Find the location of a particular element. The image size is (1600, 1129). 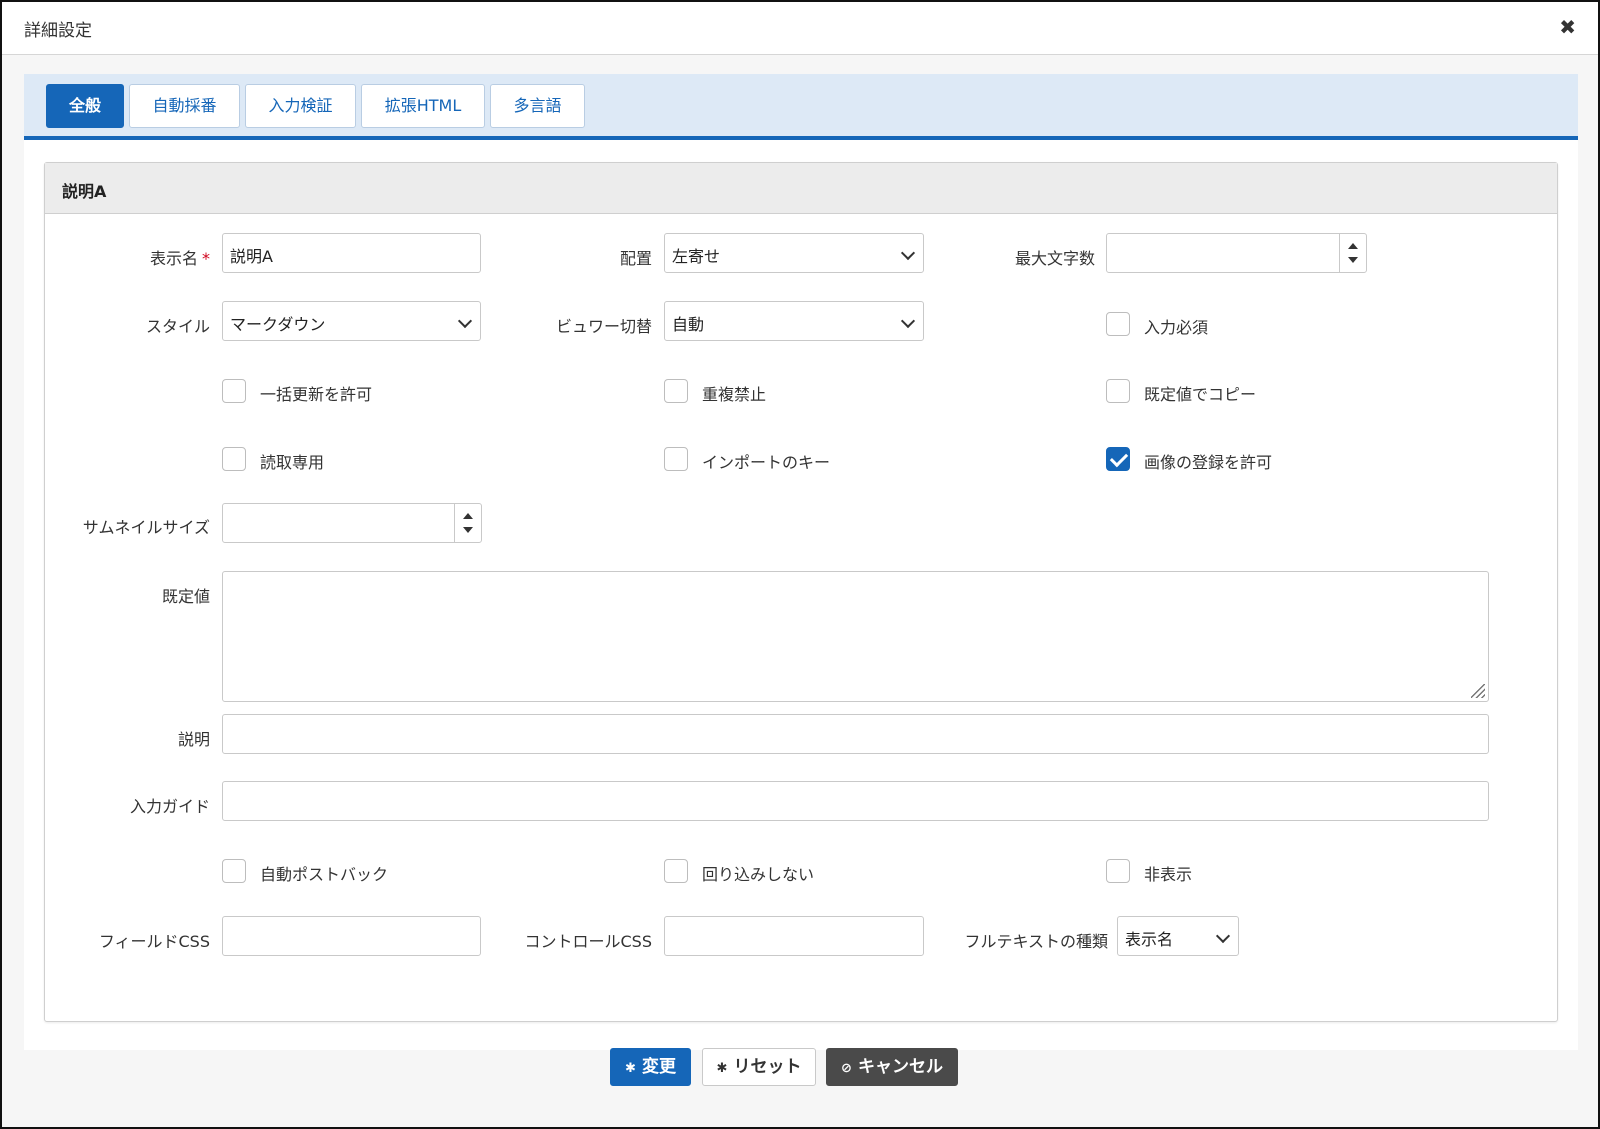

tab-general: 全般 is located at coordinates (85, 106).